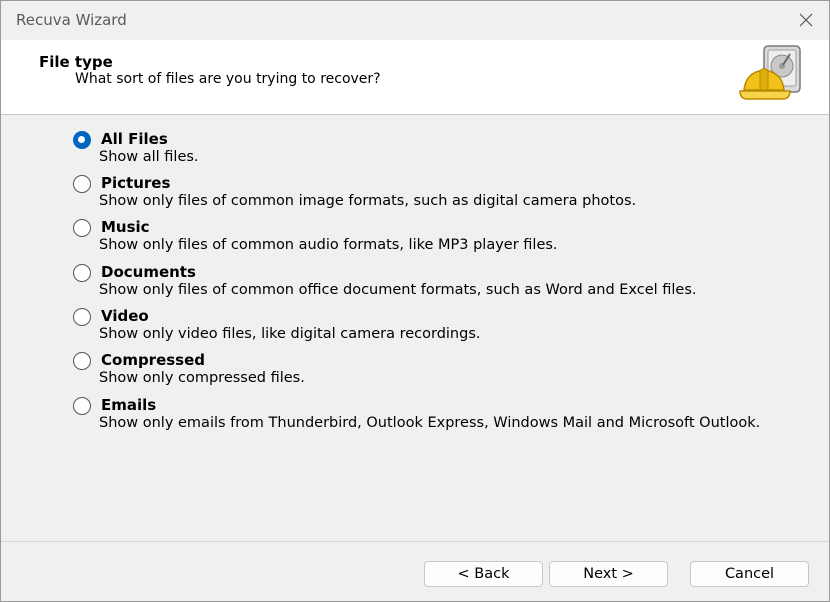 The height and width of the screenshot is (602, 830). What do you see at coordinates (128, 405) in the screenshot?
I see `option-label: Emails` at bounding box center [128, 405].